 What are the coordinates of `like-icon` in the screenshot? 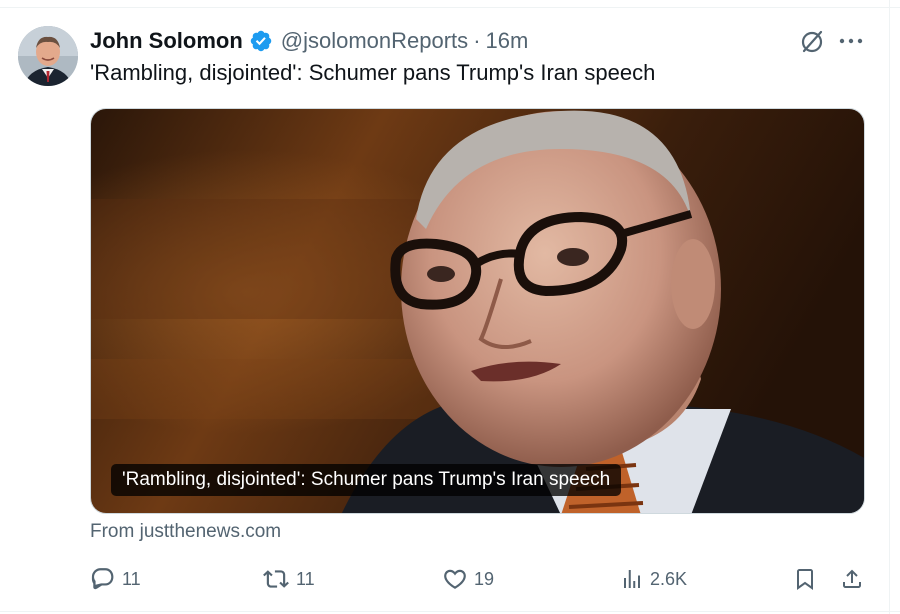 It's located at (455, 579).